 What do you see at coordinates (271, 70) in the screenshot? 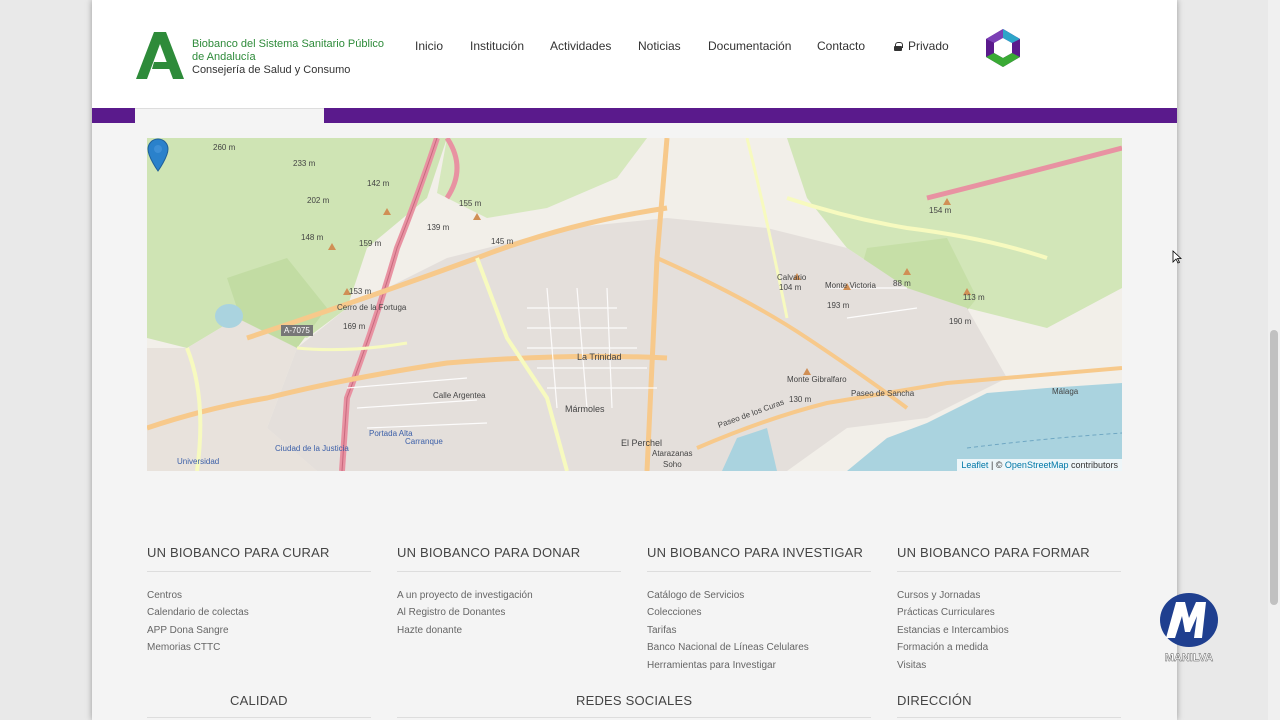
I see `brand-line3: Consejería de Salud y Consumo` at bounding box center [271, 70].